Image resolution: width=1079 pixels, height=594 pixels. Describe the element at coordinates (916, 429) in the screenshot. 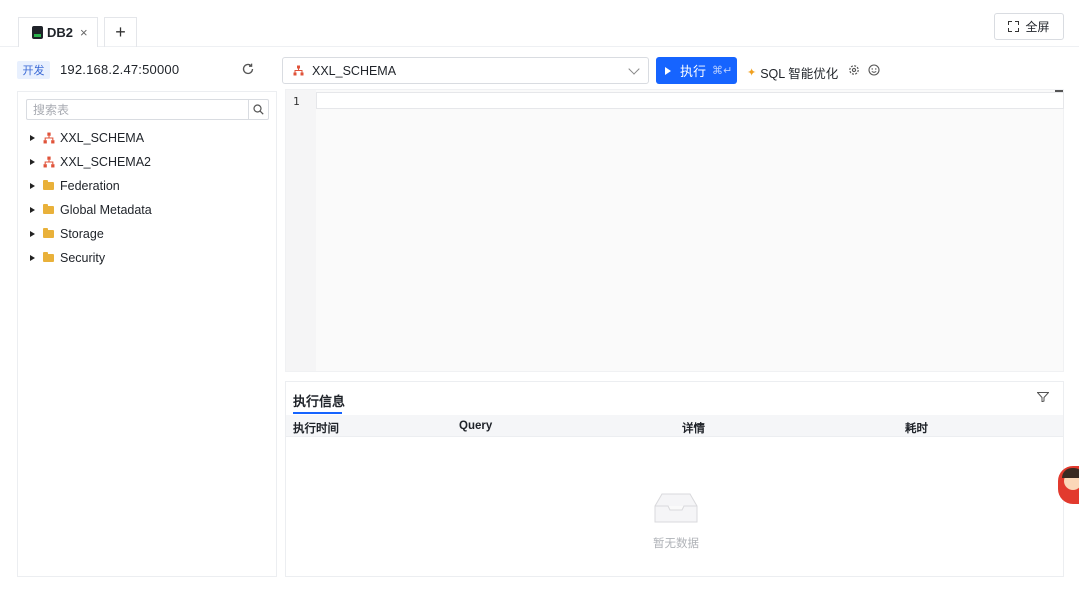

I see `column-header: 耗时` at that location.